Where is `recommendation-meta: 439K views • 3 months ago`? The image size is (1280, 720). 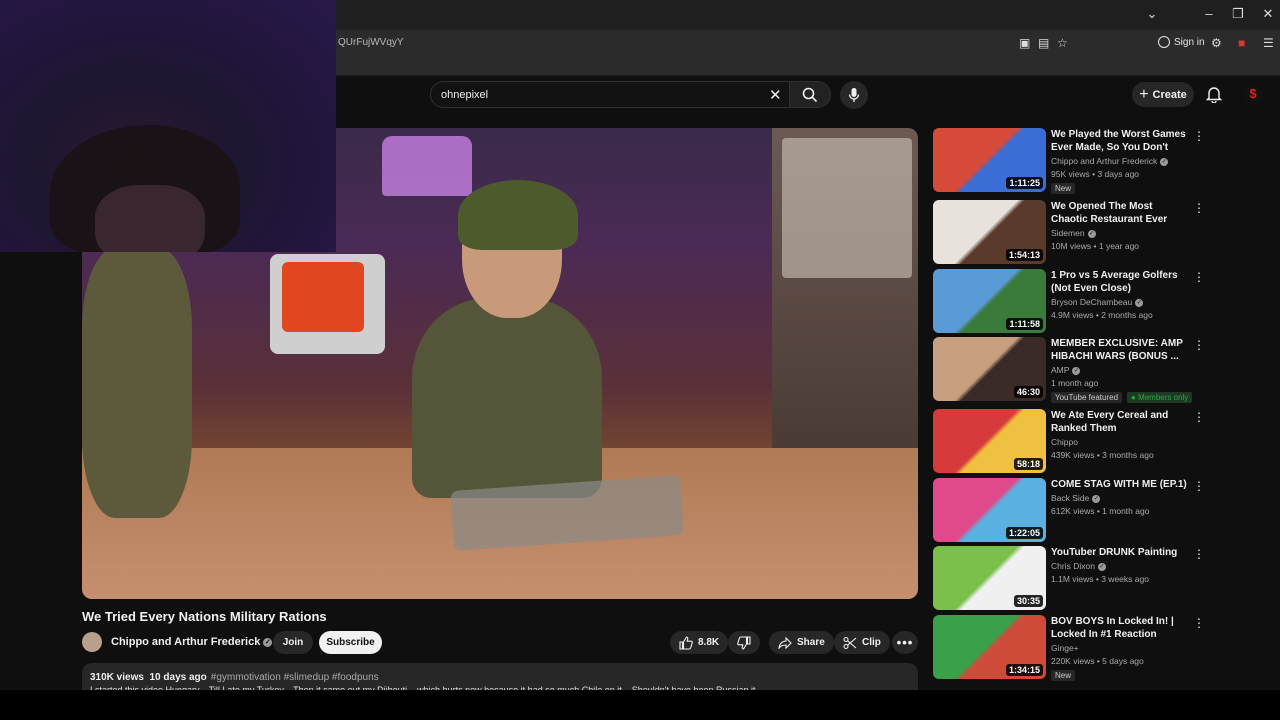
recommendation-meta: 439K views • 3 months ago is located at coordinates (1102, 455).